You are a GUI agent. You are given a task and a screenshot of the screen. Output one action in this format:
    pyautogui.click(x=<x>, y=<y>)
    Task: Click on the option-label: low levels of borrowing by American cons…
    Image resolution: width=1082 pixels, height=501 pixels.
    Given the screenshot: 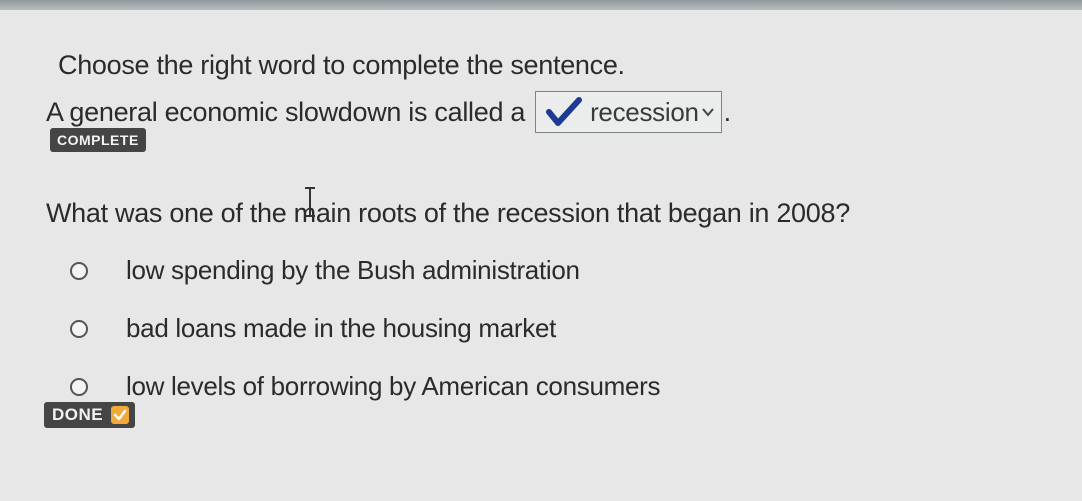 What is the action you would take?
    pyautogui.click(x=393, y=386)
    